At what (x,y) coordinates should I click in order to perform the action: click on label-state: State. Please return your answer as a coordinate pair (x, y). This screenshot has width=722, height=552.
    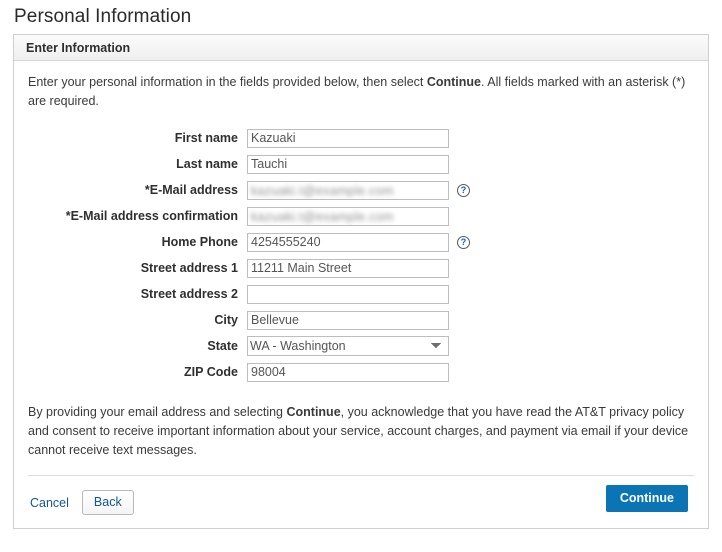
    Looking at the image, I should click on (222, 346).